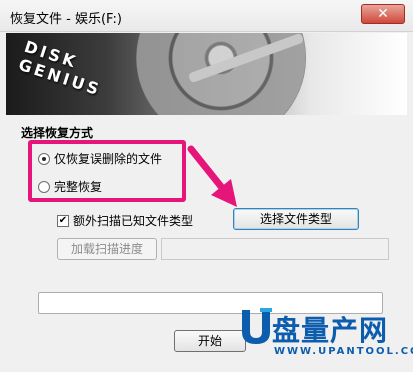  Describe the element at coordinates (107, 171) in the screenshot. I see `annotation-highlight-box` at that location.